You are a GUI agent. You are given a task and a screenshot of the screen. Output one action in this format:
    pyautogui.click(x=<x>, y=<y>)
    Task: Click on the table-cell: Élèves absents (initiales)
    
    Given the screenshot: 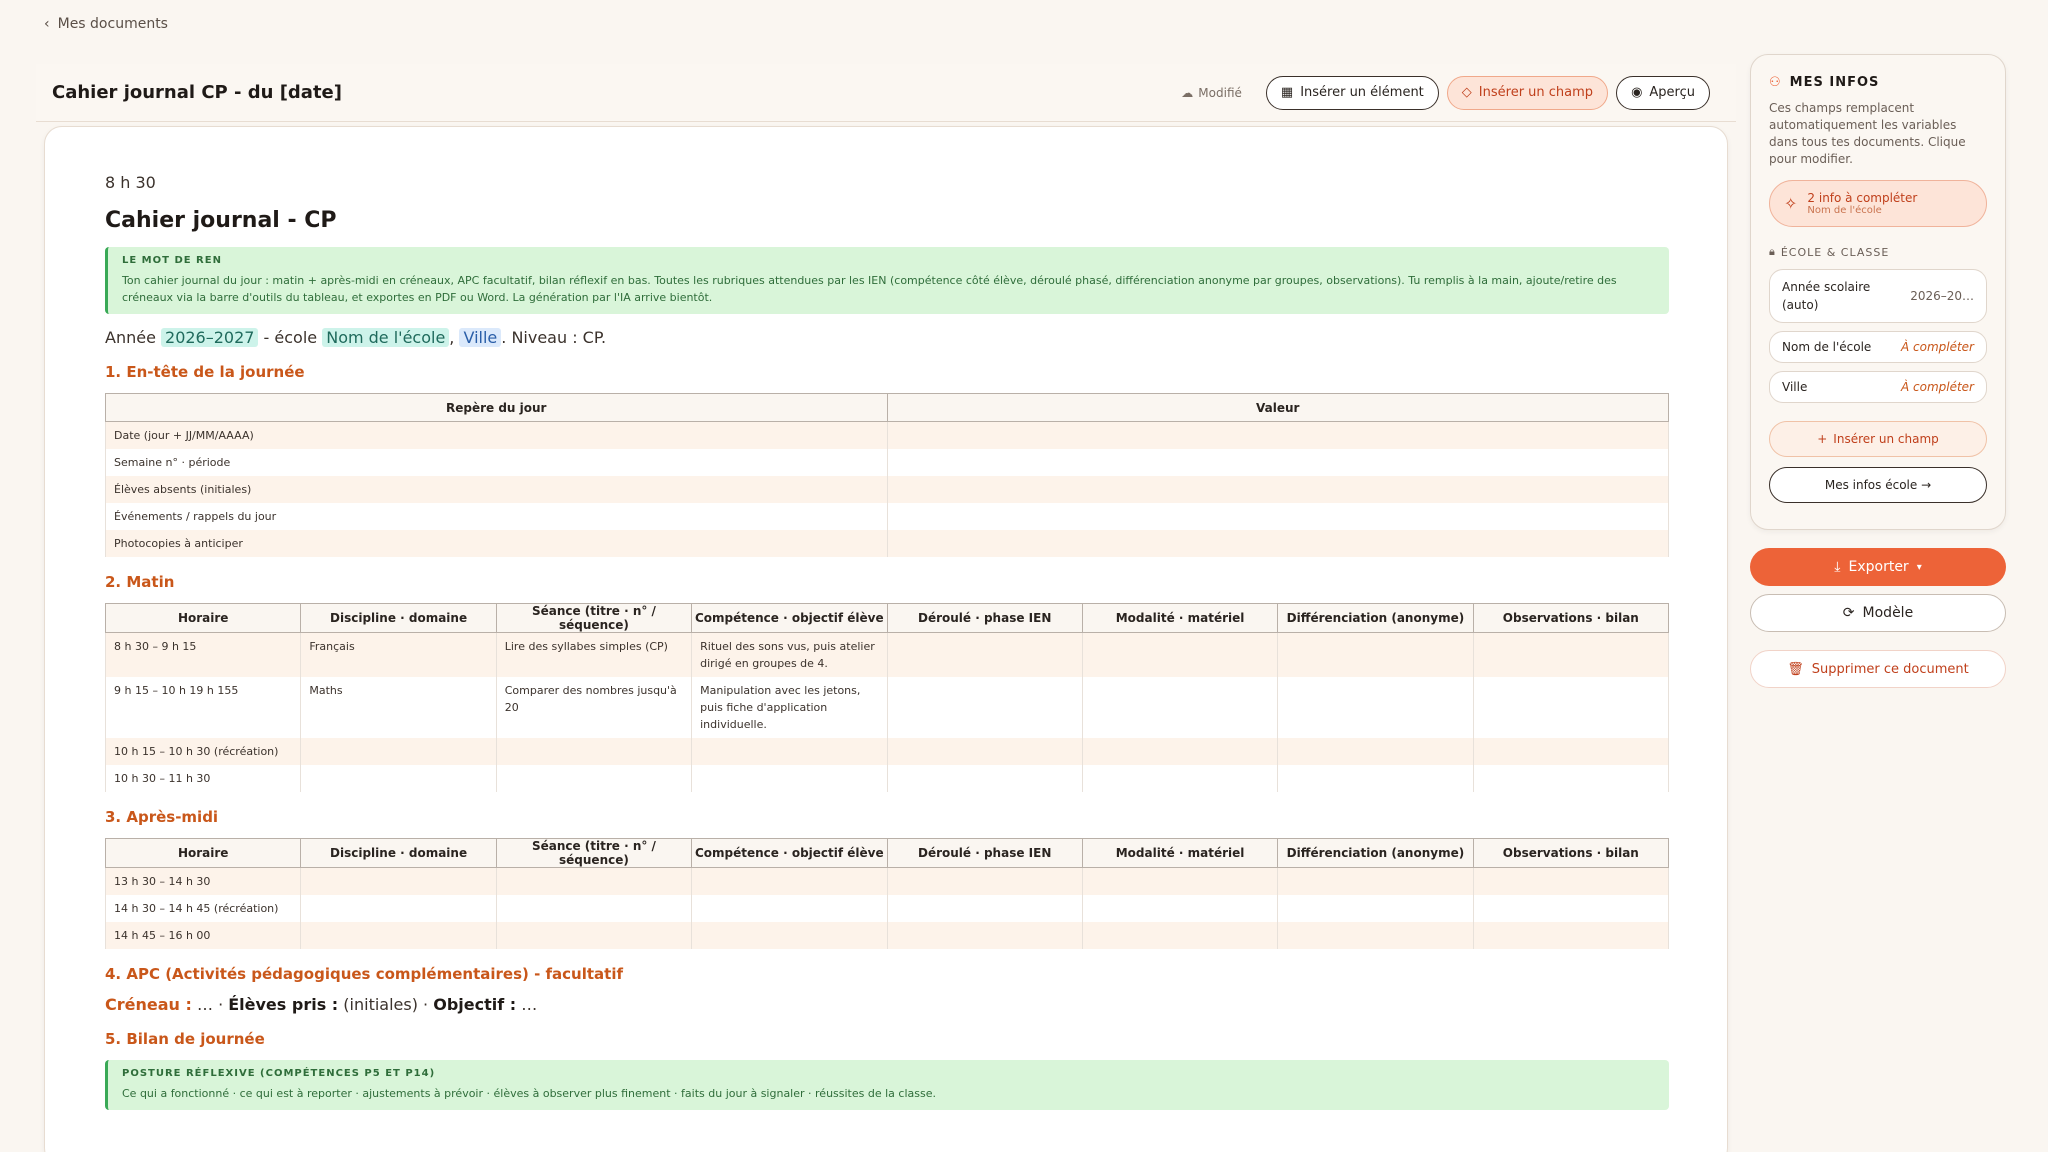 What is the action you would take?
    pyautogui.click(x=496, y=489)
    